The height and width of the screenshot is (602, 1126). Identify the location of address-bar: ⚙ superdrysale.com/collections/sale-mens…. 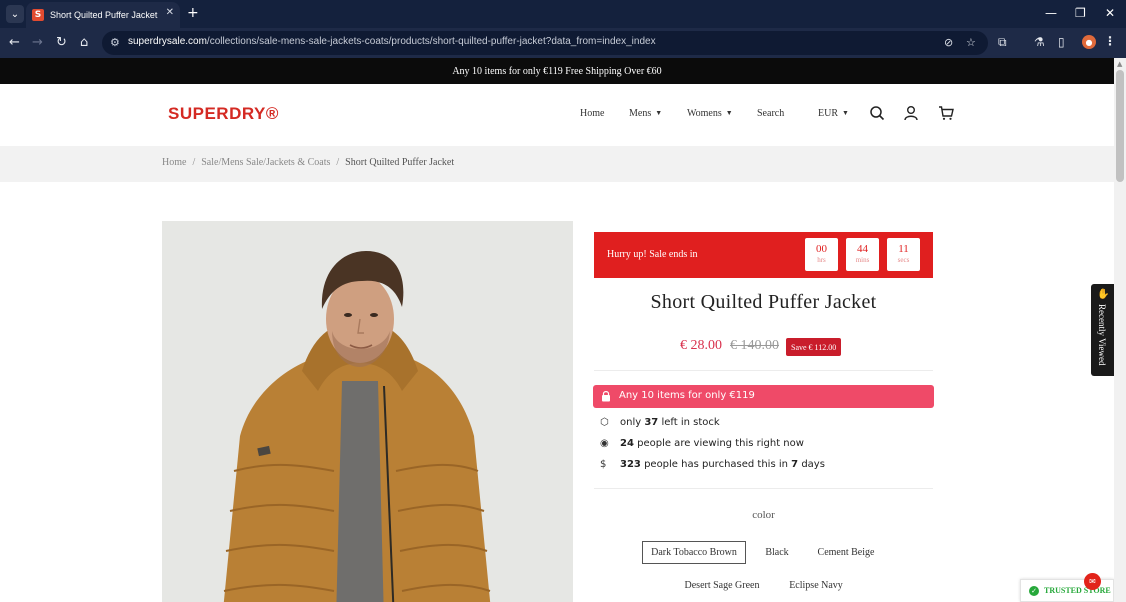
(545, 43).